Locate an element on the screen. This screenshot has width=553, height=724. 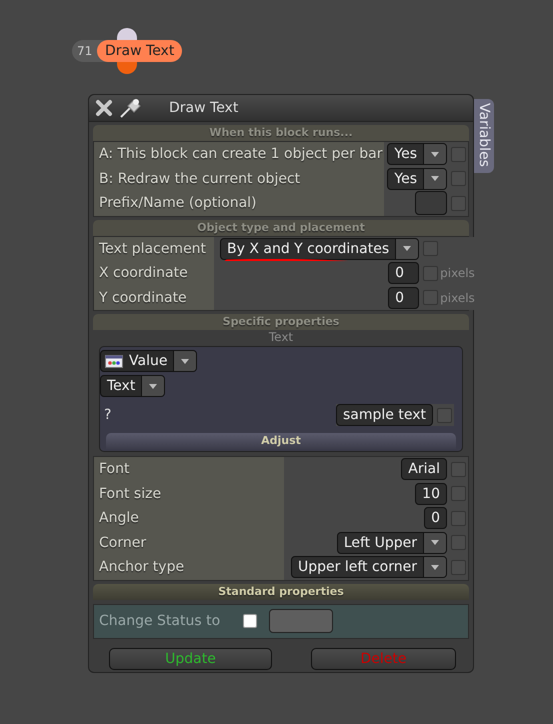
dropdown: Text is located at coordinates (133, 386).